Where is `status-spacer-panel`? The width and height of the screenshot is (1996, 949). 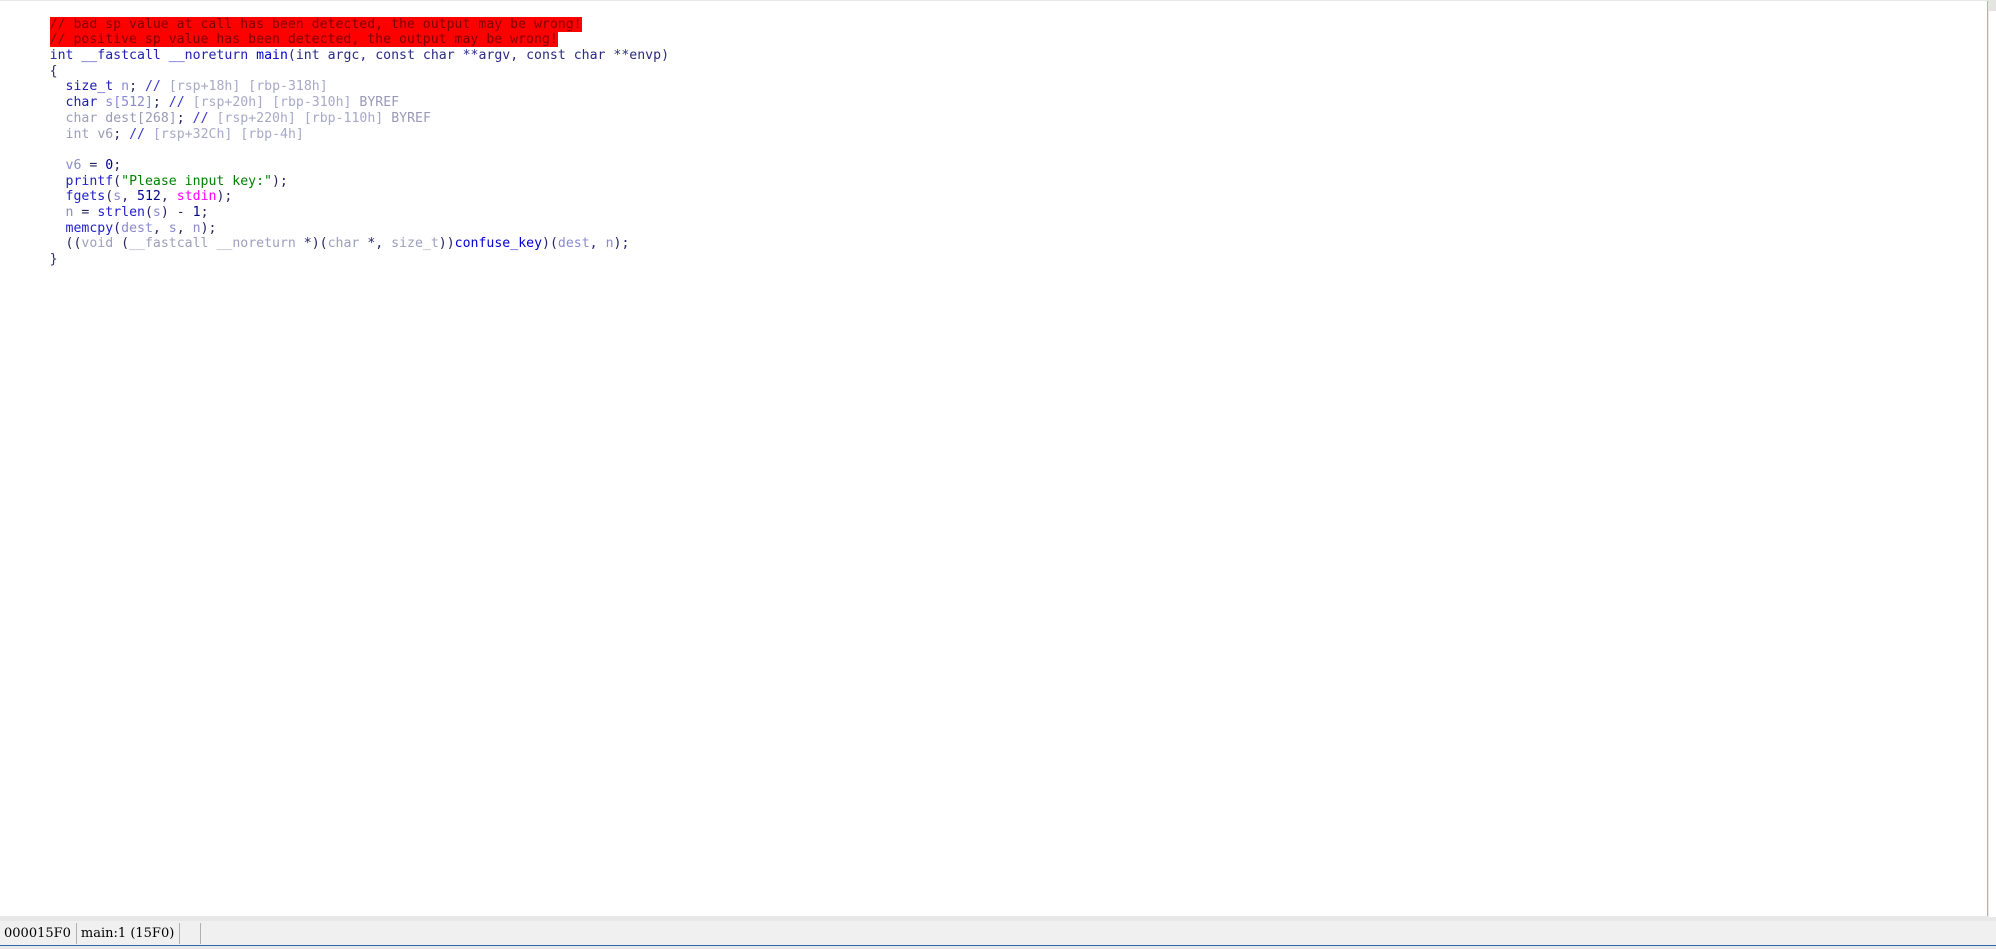 status-spacer-panel is located at coordinates (191, 933).